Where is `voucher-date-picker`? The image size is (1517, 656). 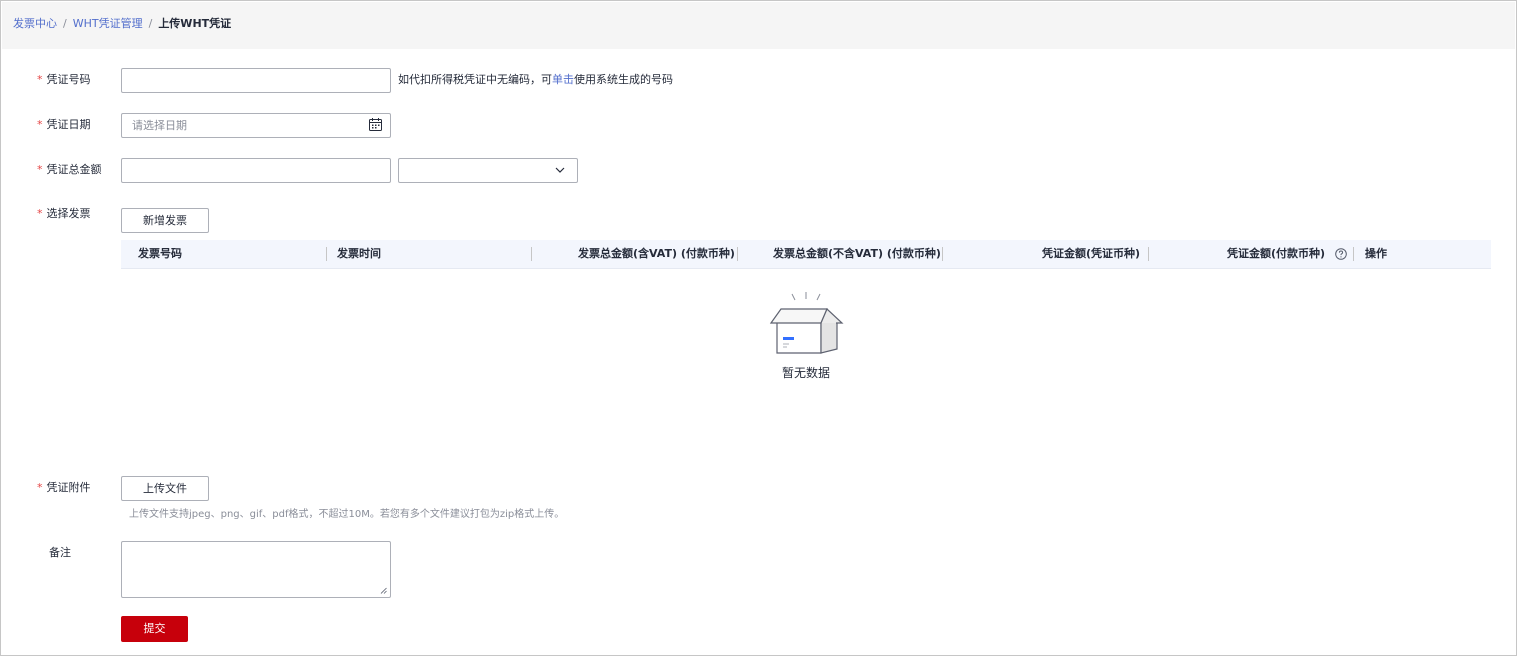 voucher-date-picker is located at coordinates (256, 125).